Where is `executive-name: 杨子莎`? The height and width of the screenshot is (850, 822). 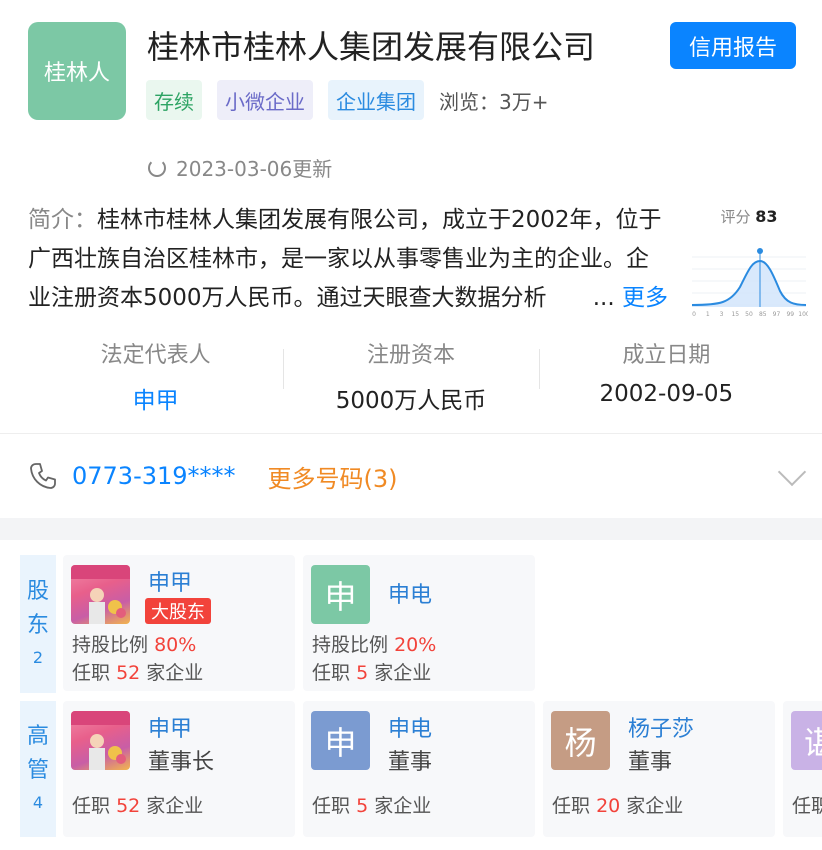 executive-name: 杨子莎 is located at coordinates (661, 727).